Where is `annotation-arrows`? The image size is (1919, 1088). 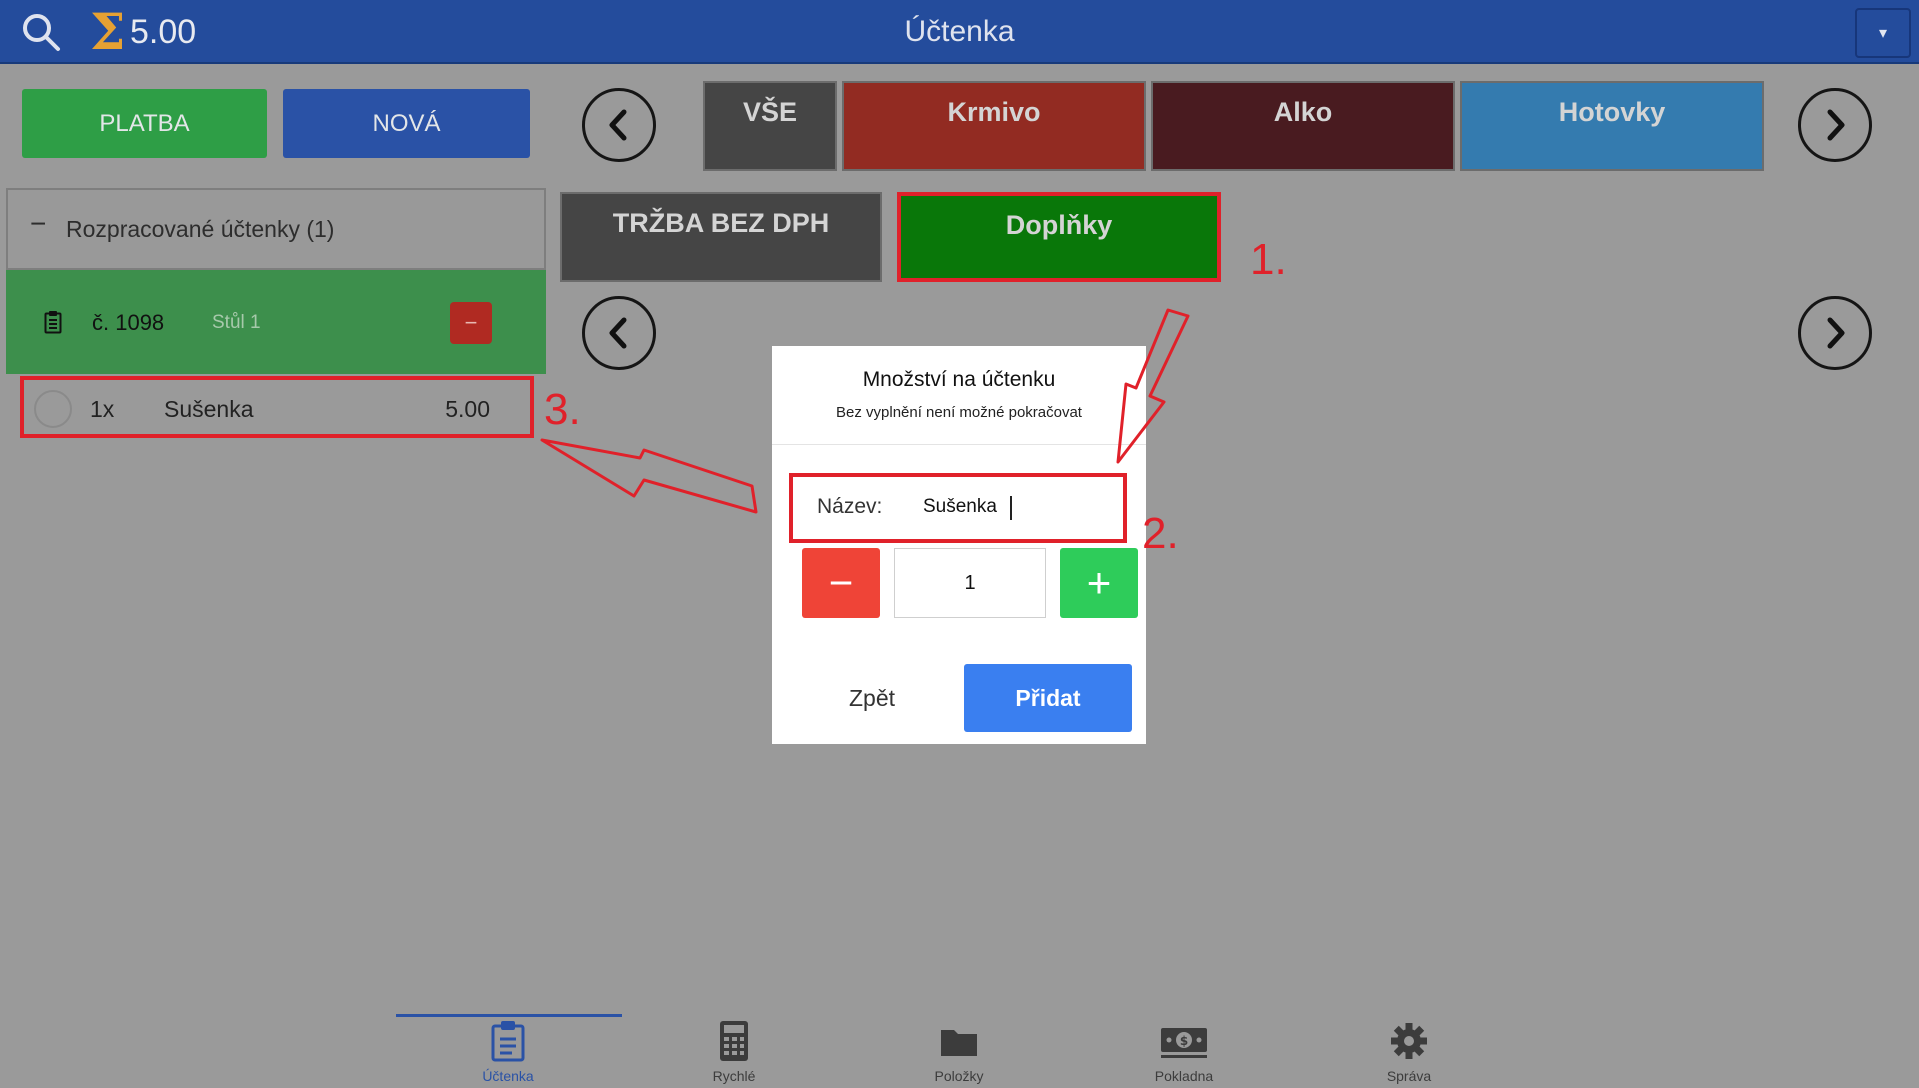
annotation-arrows is located at coordinates (865, 411).